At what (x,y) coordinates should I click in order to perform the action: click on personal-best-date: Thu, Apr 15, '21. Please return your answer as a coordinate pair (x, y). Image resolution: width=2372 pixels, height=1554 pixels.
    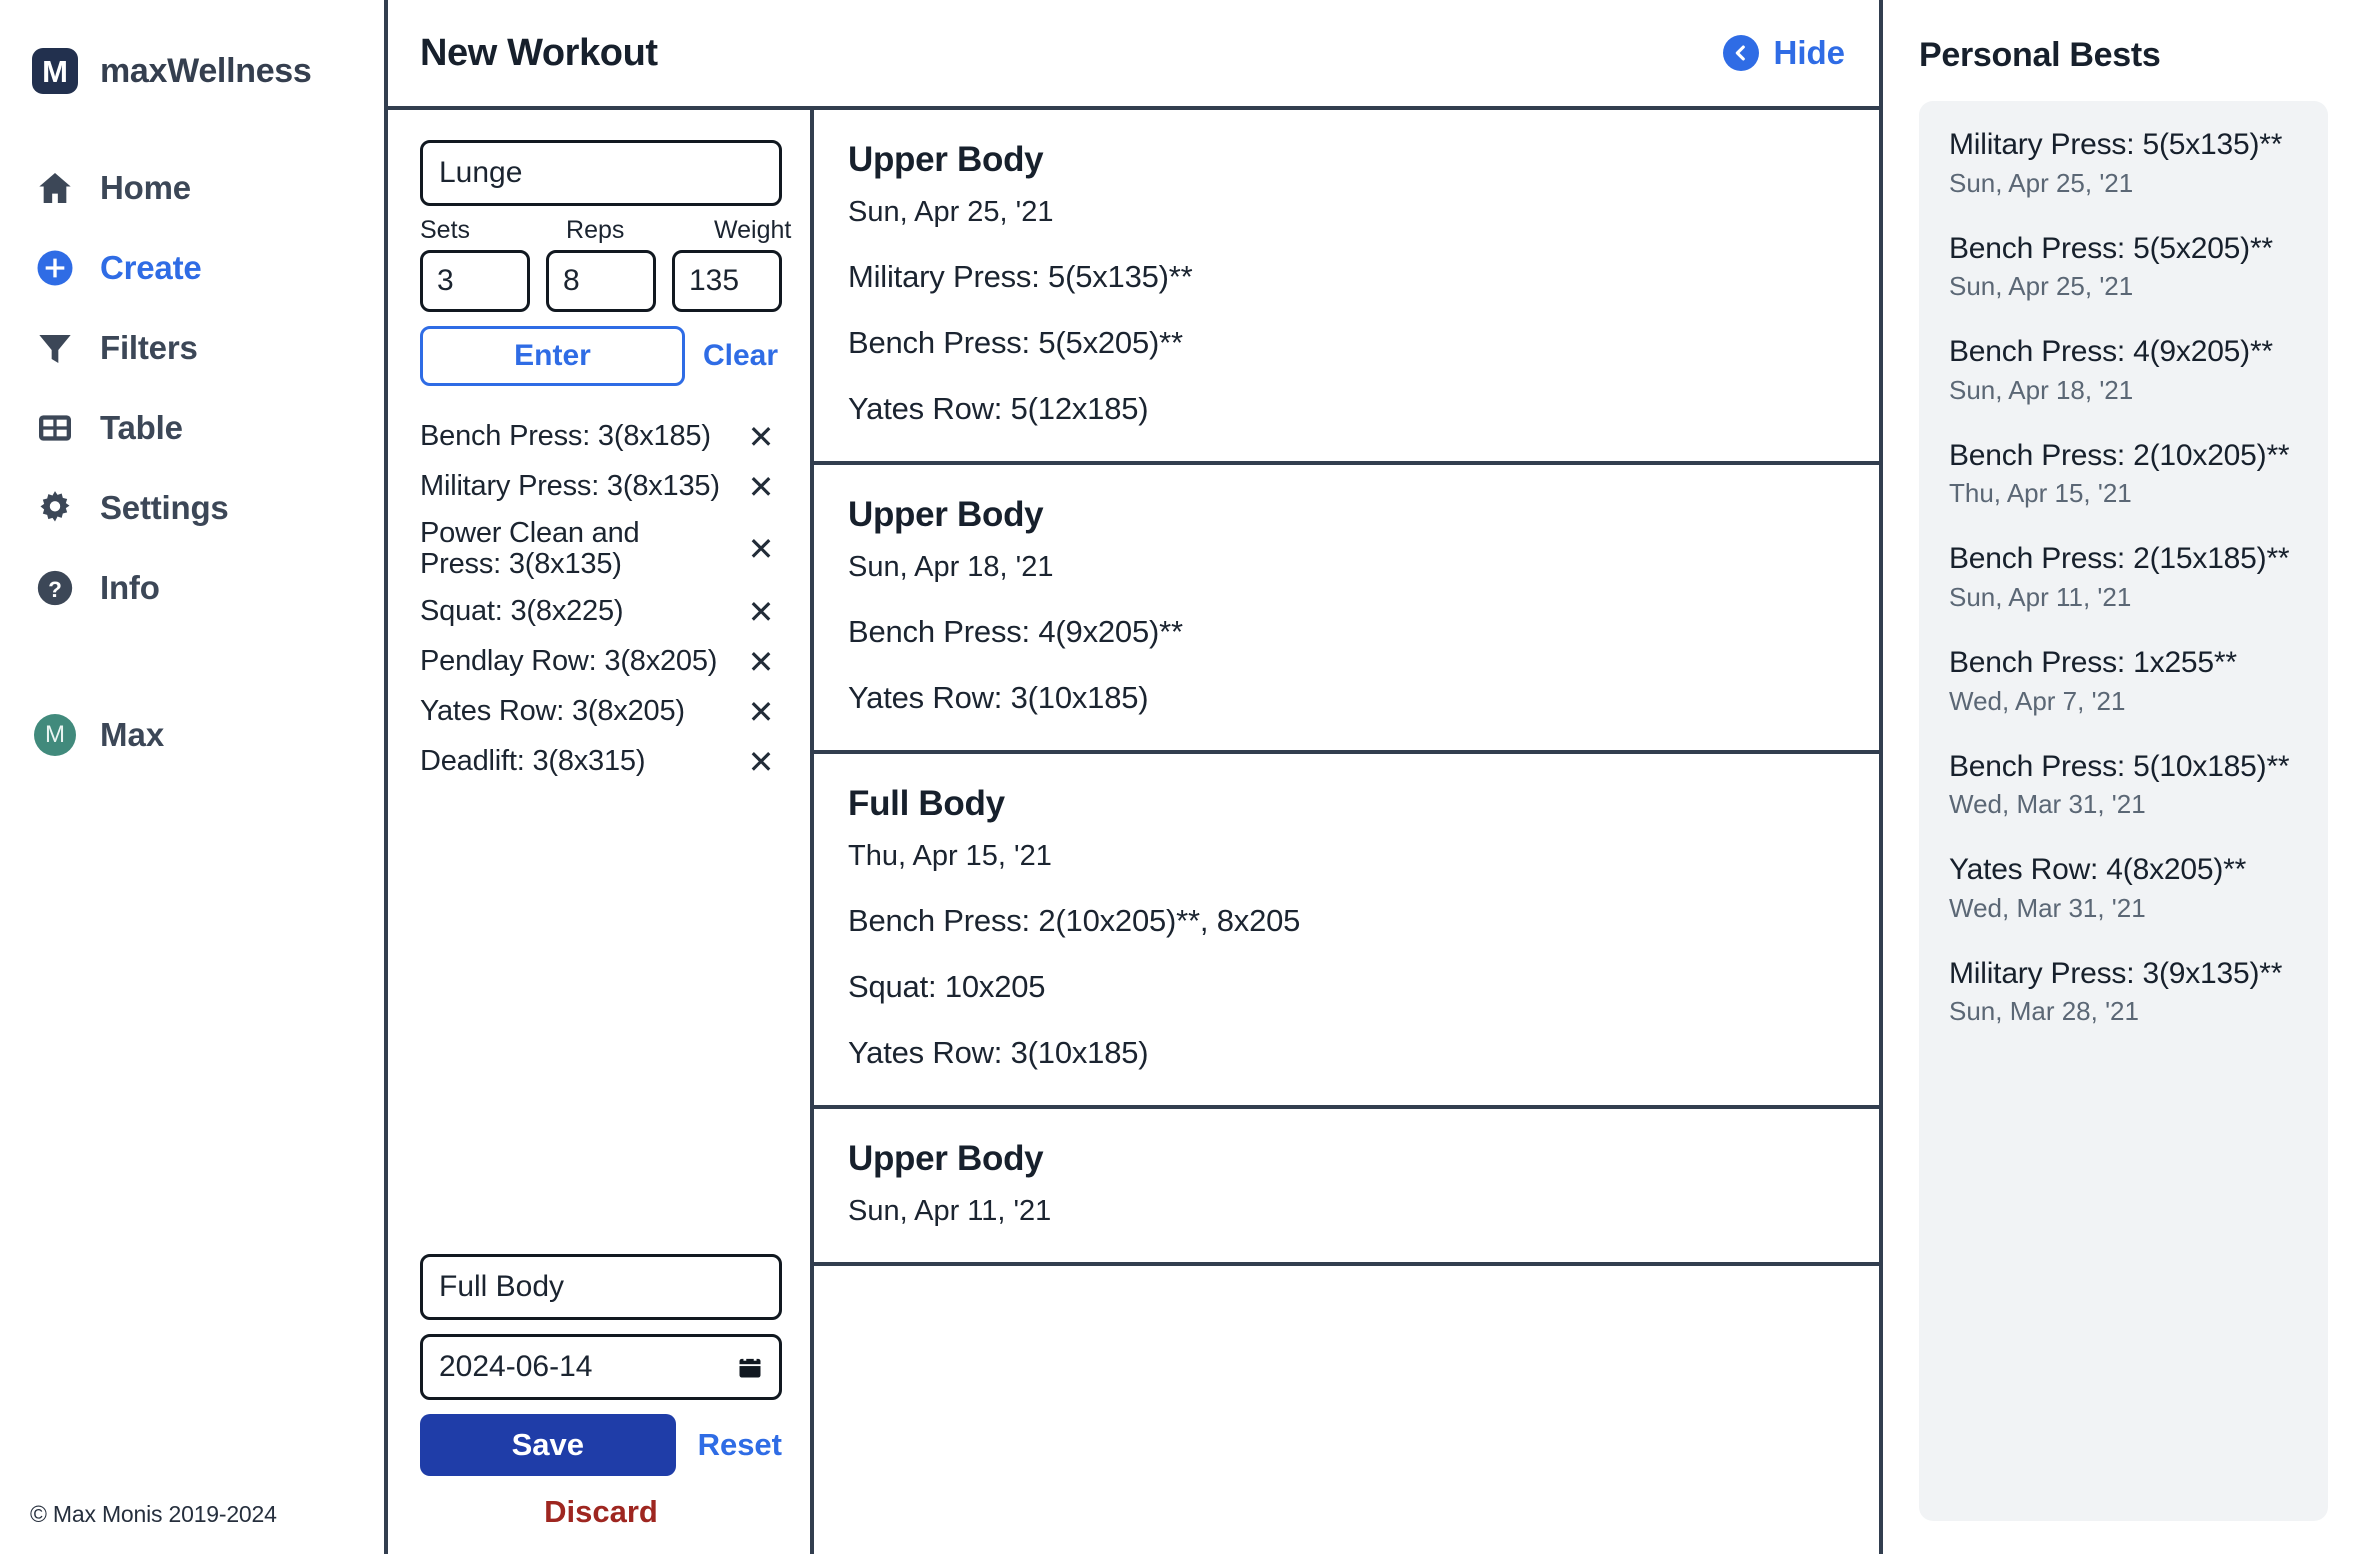
    Looking at the image, I should click on (2040, 493).